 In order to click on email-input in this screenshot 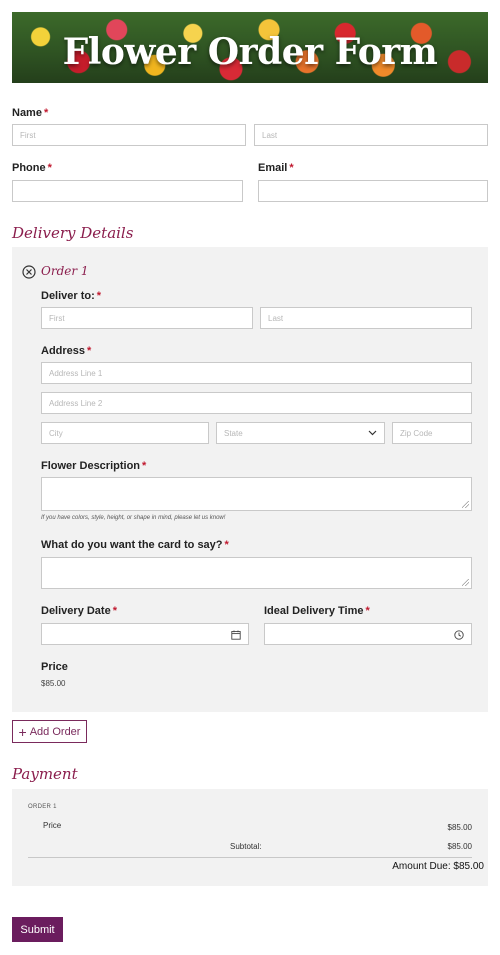, I will do `click(373, 191)`.